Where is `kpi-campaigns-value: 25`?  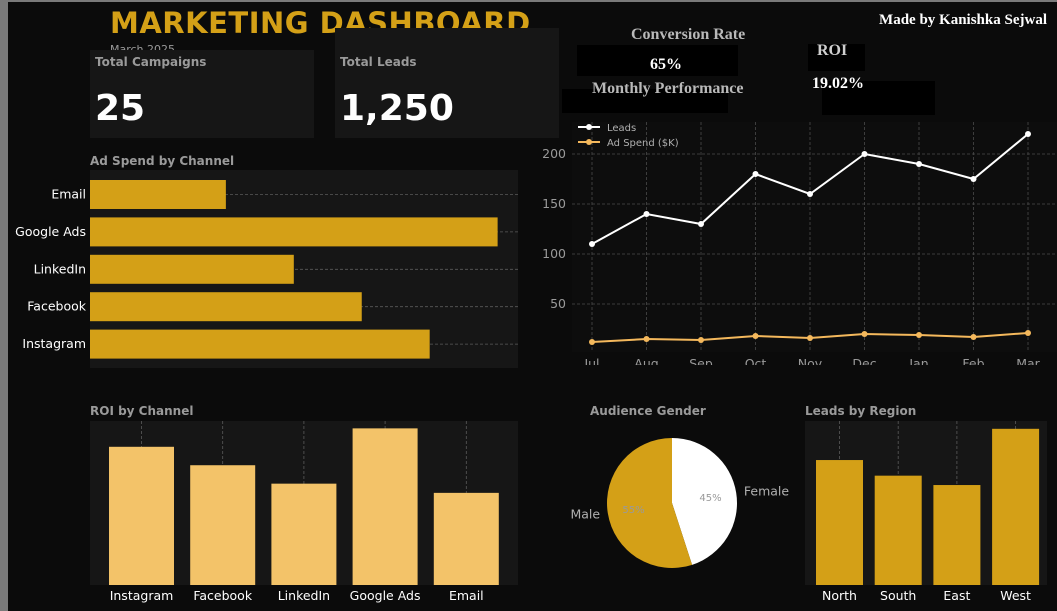
kpi-campaigns-value: 25 is located at coordinates (120, 108).